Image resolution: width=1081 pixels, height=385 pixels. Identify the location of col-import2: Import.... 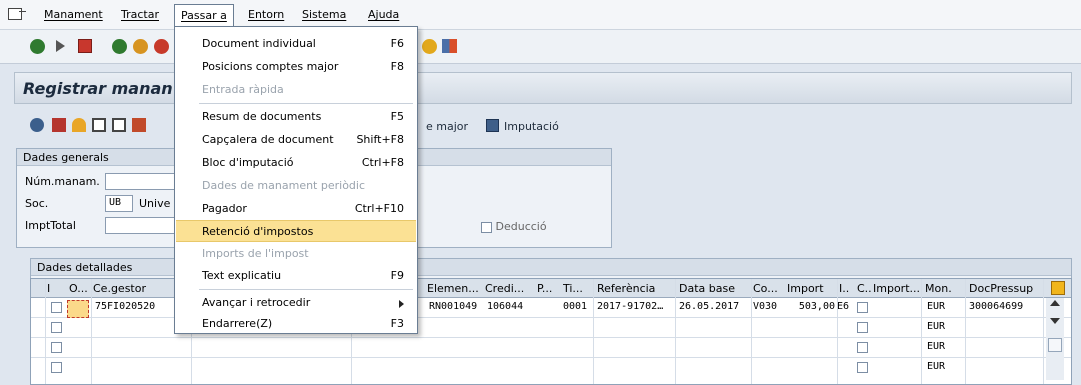
(896, 288).